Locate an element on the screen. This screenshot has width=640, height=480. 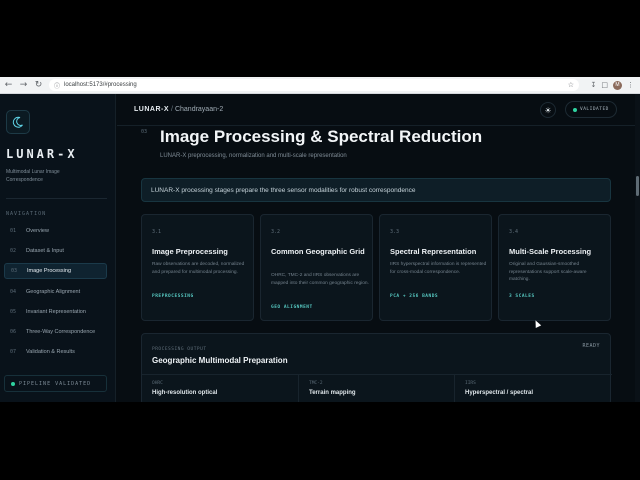
nav-item-label: Invariant Representation is located at coordinates (56, 312).